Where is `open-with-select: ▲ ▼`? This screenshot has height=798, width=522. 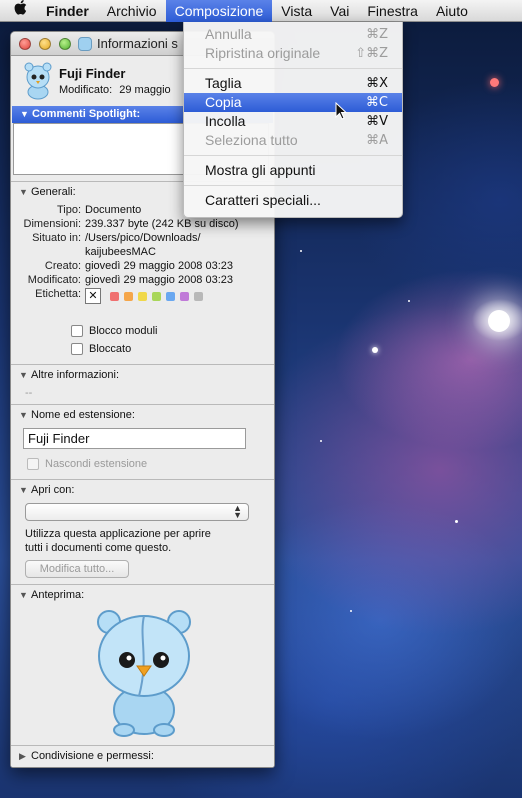 open-with-select: ▲ ▼ is located at coordinates (137, 512).